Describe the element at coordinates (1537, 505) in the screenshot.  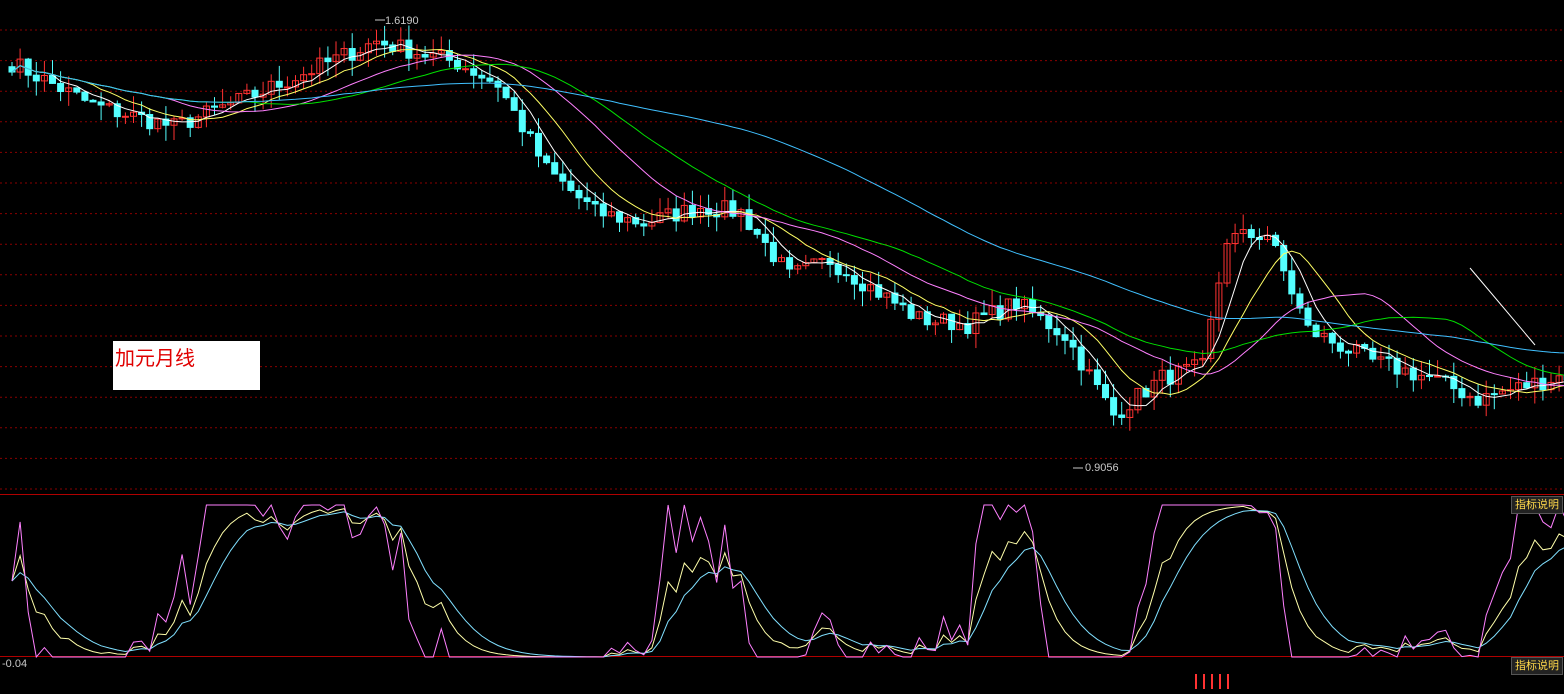
I see `indicator-explain-button: 指标说明` at that location.